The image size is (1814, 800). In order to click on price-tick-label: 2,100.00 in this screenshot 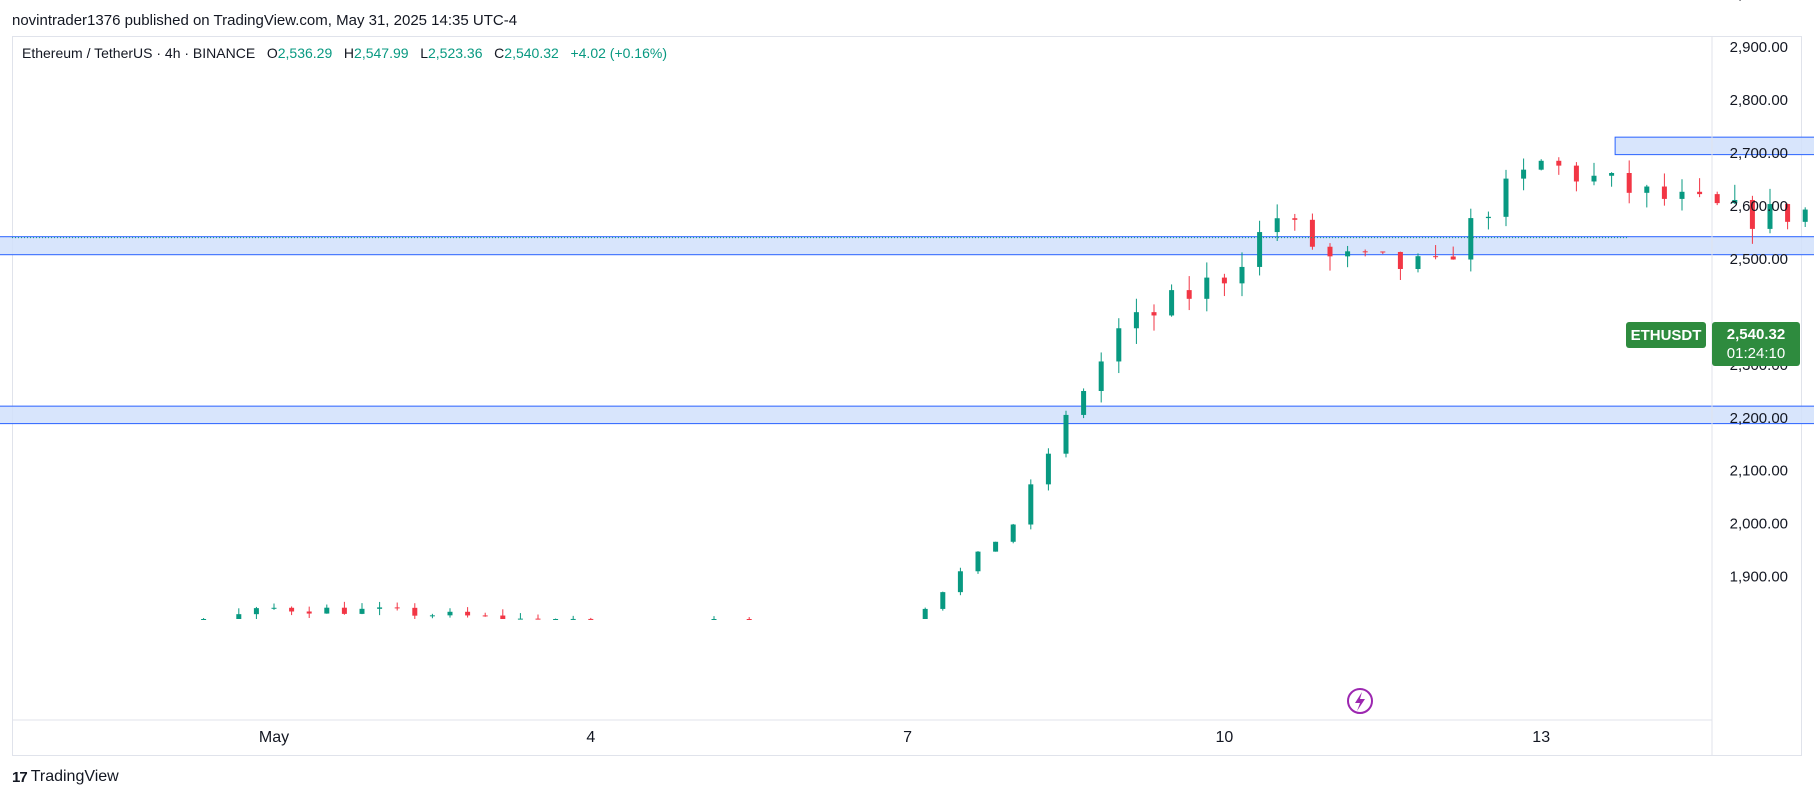, I will do `click(1759, 471)`.